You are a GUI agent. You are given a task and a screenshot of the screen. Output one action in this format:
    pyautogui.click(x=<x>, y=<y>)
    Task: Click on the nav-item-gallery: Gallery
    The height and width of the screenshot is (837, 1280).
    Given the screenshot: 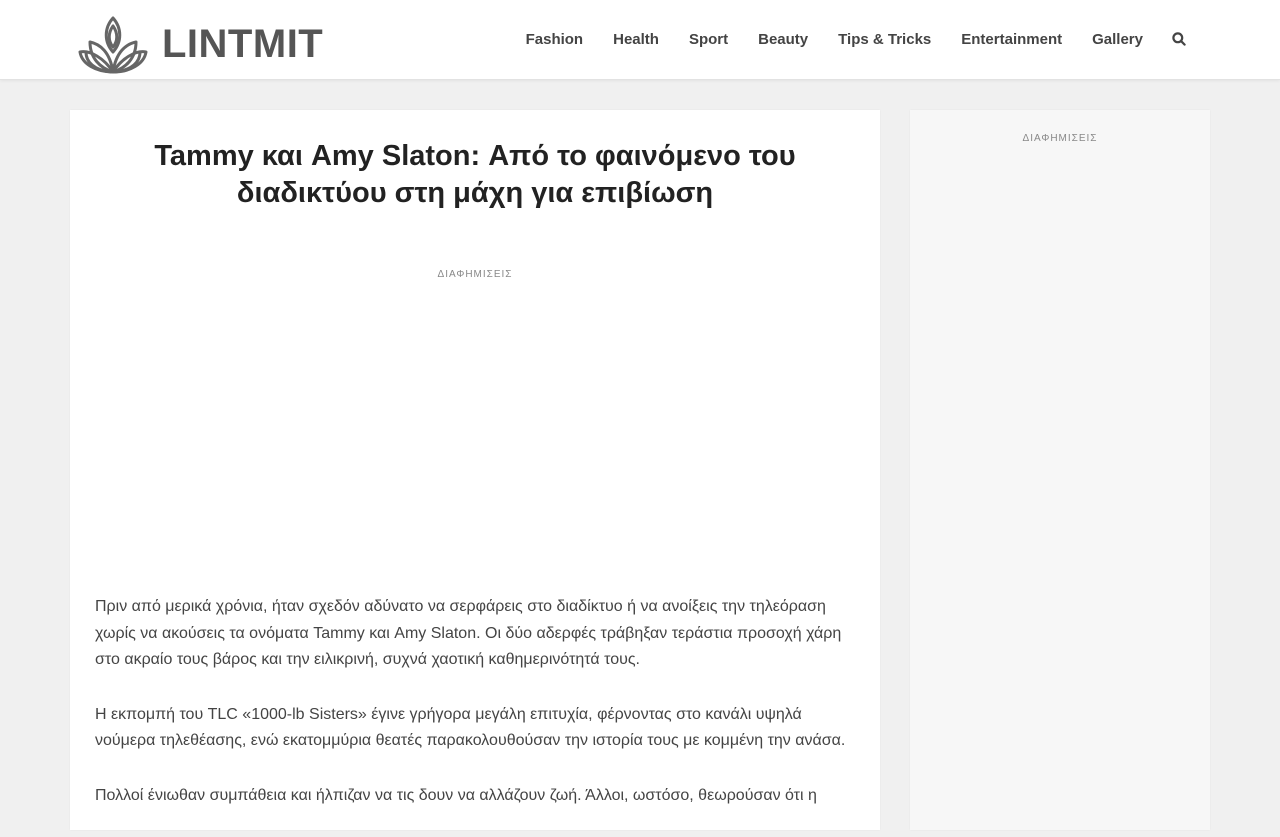 What is the action you would take?
    pyautogui.click(x=1117, y=39)
    